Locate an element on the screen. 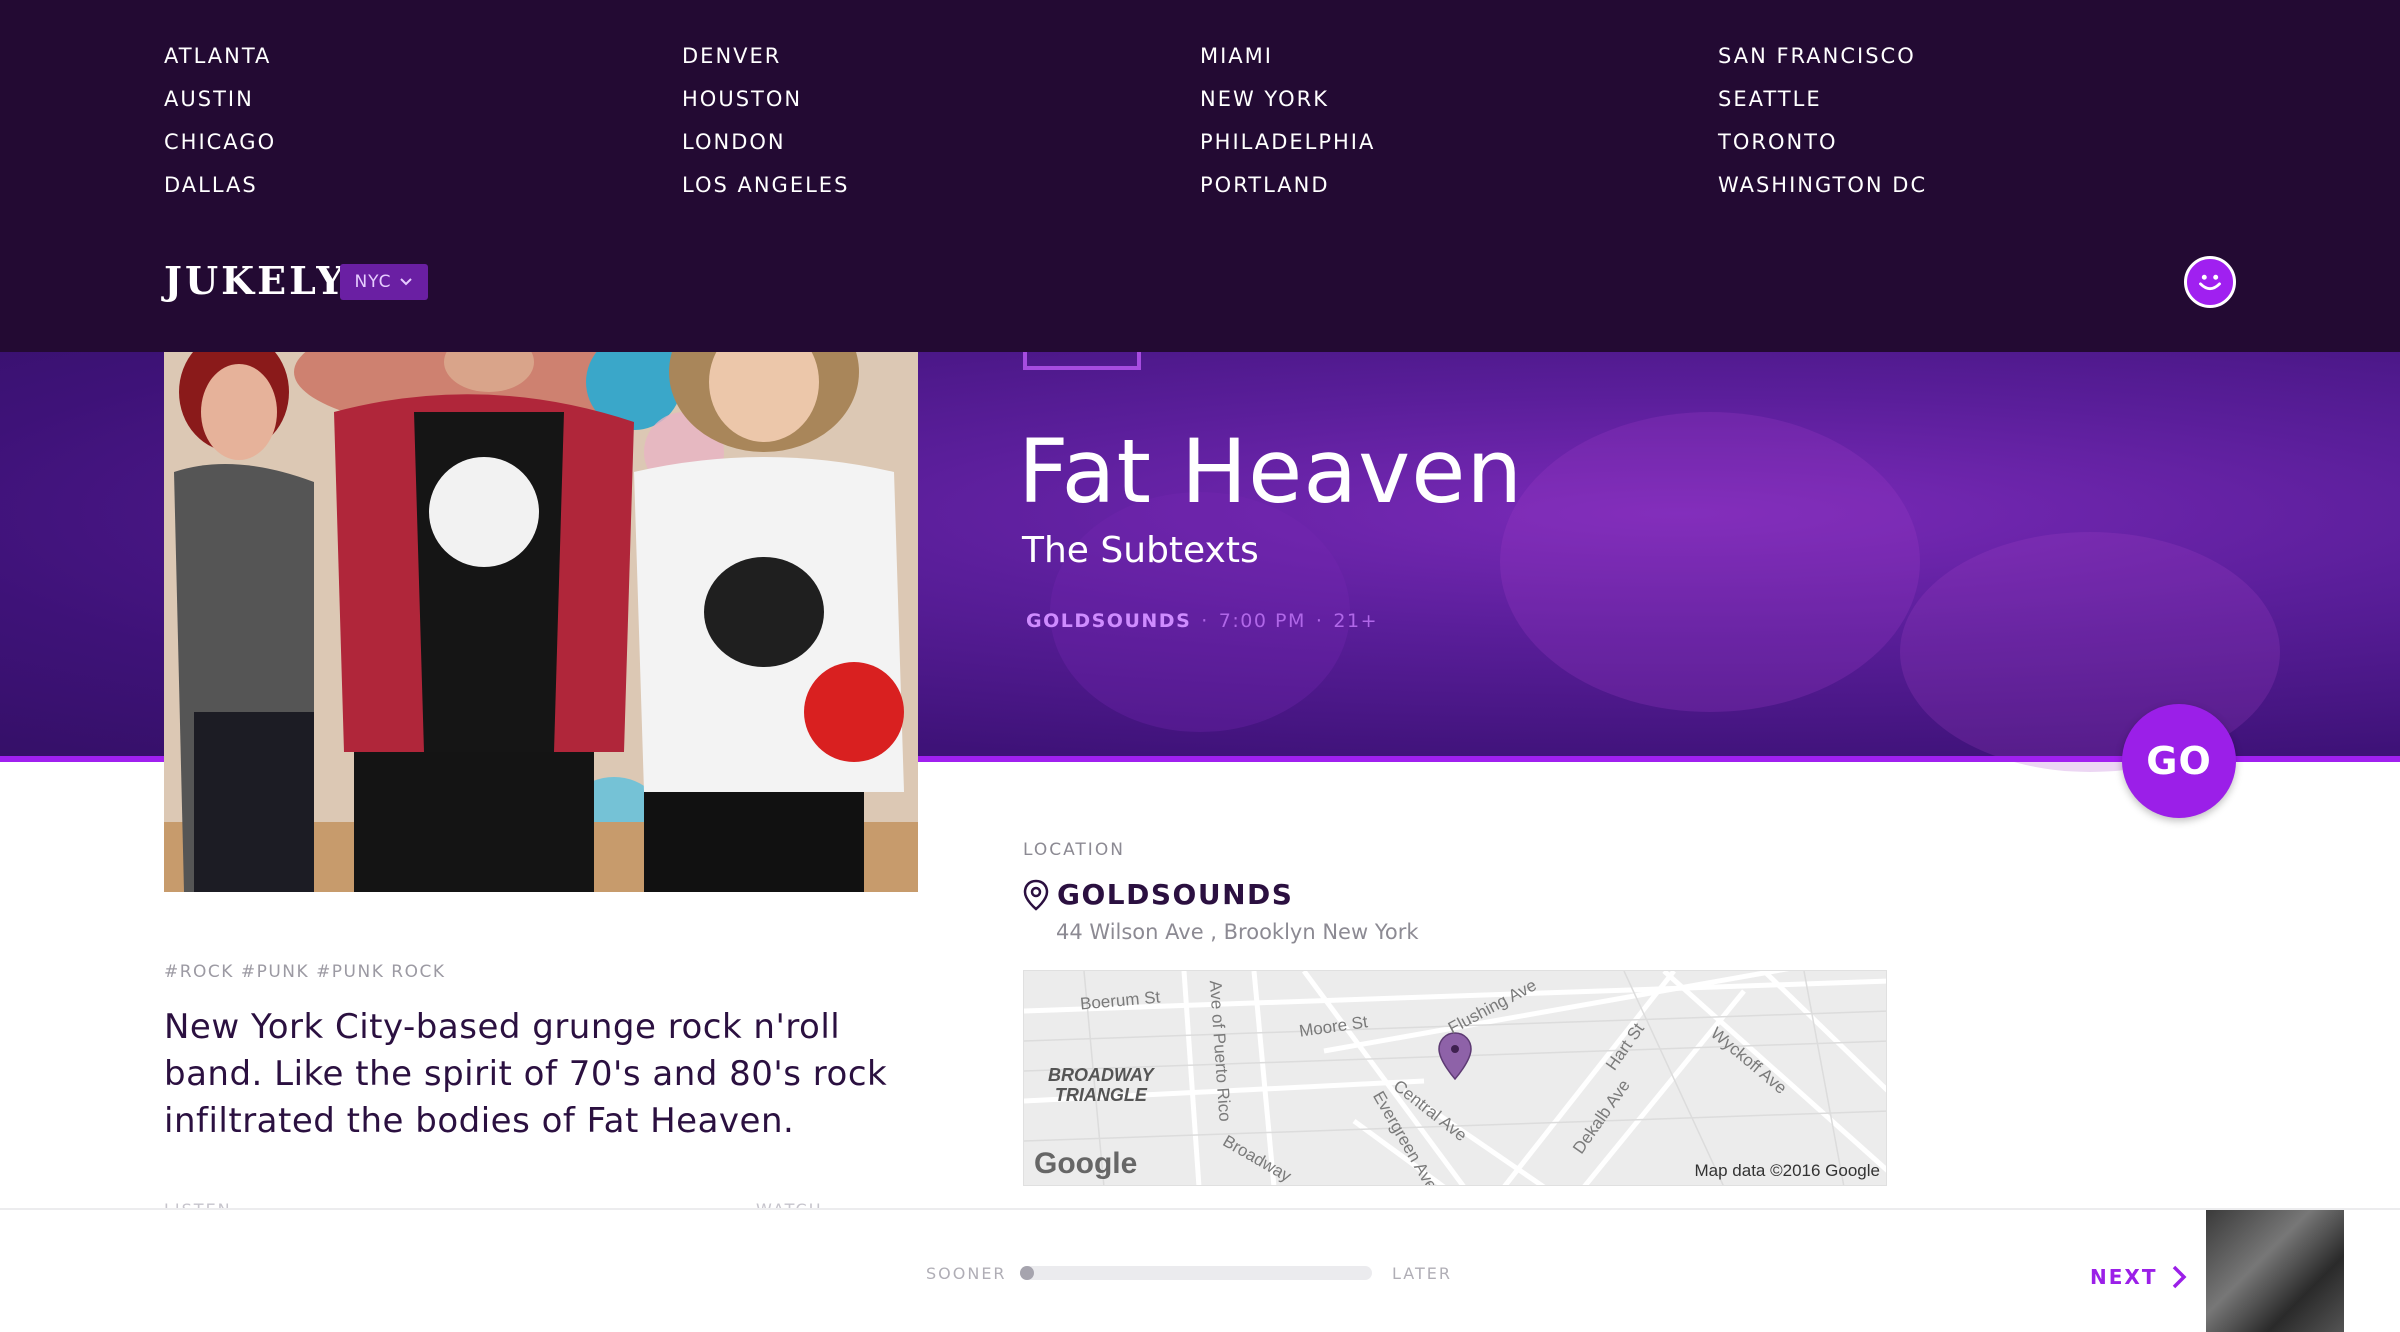  location-venue: GOLDSOUNDS is located at coordinates (1158, 894).